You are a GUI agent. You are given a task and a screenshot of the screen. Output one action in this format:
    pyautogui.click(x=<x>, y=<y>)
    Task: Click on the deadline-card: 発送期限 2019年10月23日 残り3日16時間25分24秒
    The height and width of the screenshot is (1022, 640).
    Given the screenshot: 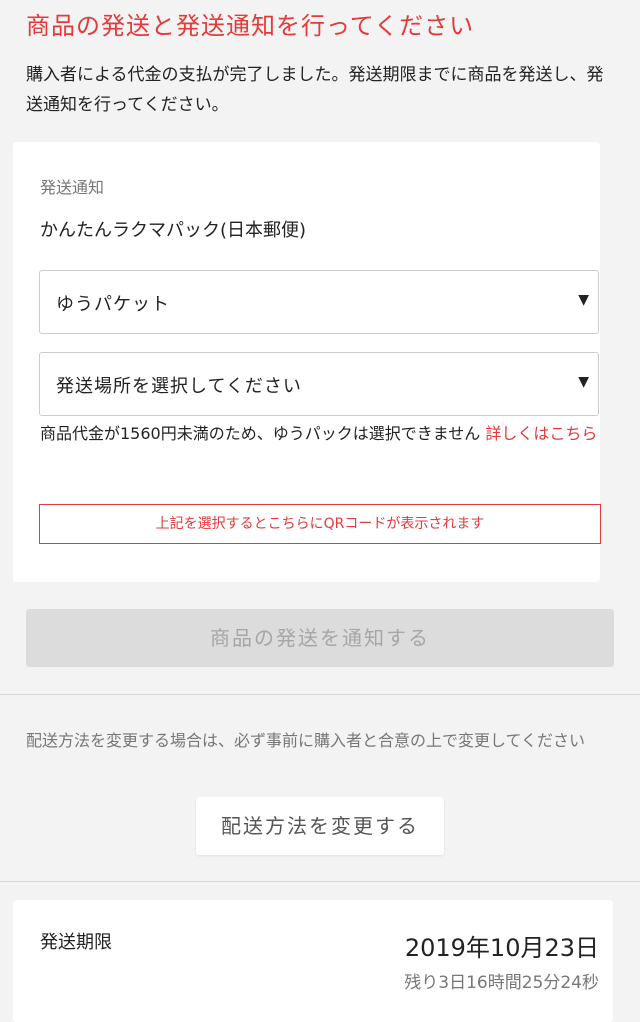 What is the action you would take?
    pyautogui.click(x=313, y=961)
    